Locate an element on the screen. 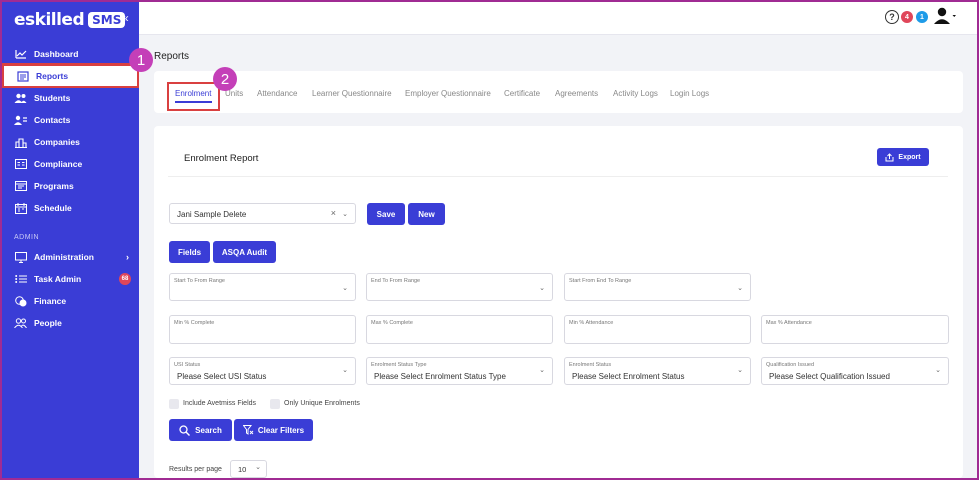 This screenshot has width=979, height=480. end-to-from-range-select: End To From Range ⌄ is located at coordinates (459, 287).